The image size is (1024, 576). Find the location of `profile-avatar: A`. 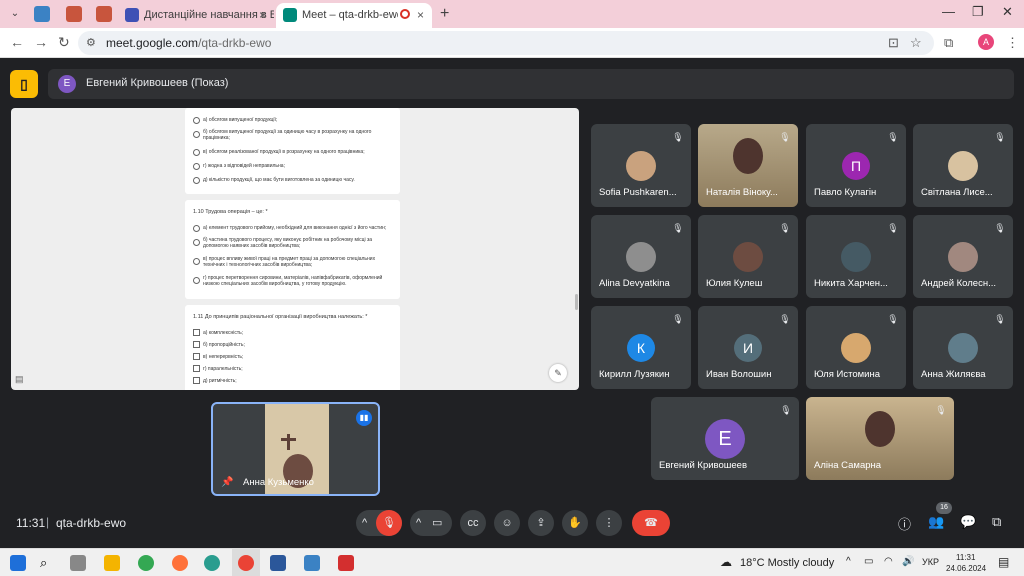

profile-avatar: A is located at coordinates (986, 42).